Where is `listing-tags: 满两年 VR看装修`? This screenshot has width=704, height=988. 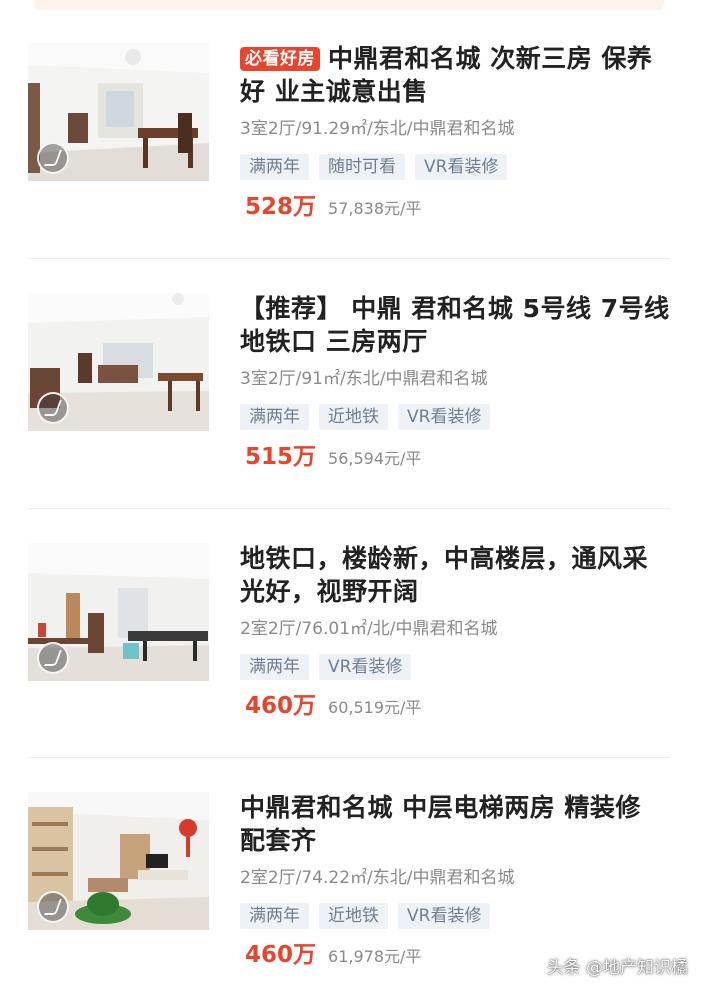
listing-tags: 满两年 VR看装修 is located at coordinates (326, 667).